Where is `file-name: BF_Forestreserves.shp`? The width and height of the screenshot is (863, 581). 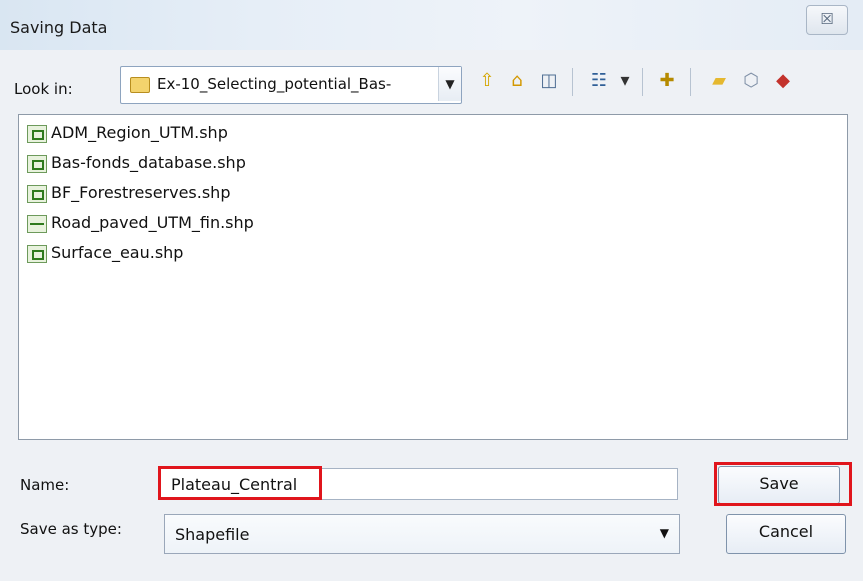
file-name: BF_Forestreserves.shp is located at coordinates (141, 192).